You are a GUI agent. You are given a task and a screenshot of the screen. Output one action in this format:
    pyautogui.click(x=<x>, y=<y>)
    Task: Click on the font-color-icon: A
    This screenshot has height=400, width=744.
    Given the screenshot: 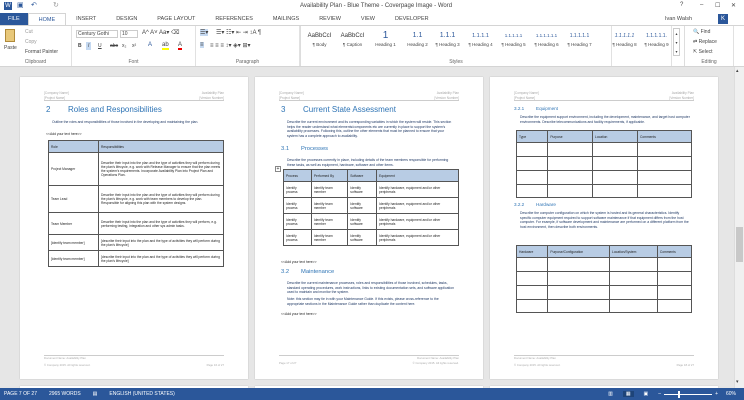 What is the action you would take?
    pyautogui.click(x=180, y=46)
    